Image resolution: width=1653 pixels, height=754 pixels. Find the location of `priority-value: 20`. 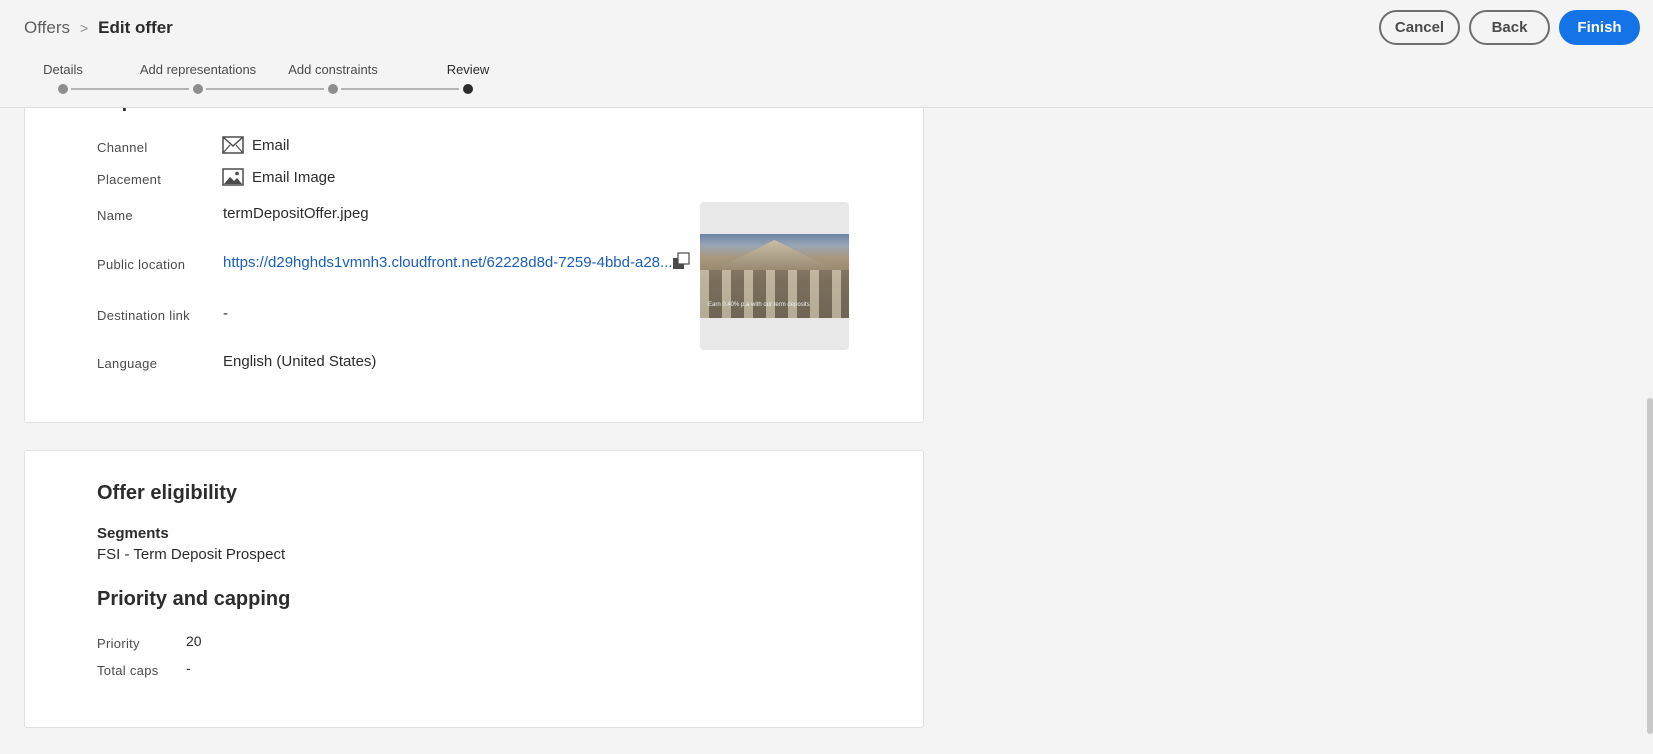

priority-value: 20 is located at coordinates (194, 641).